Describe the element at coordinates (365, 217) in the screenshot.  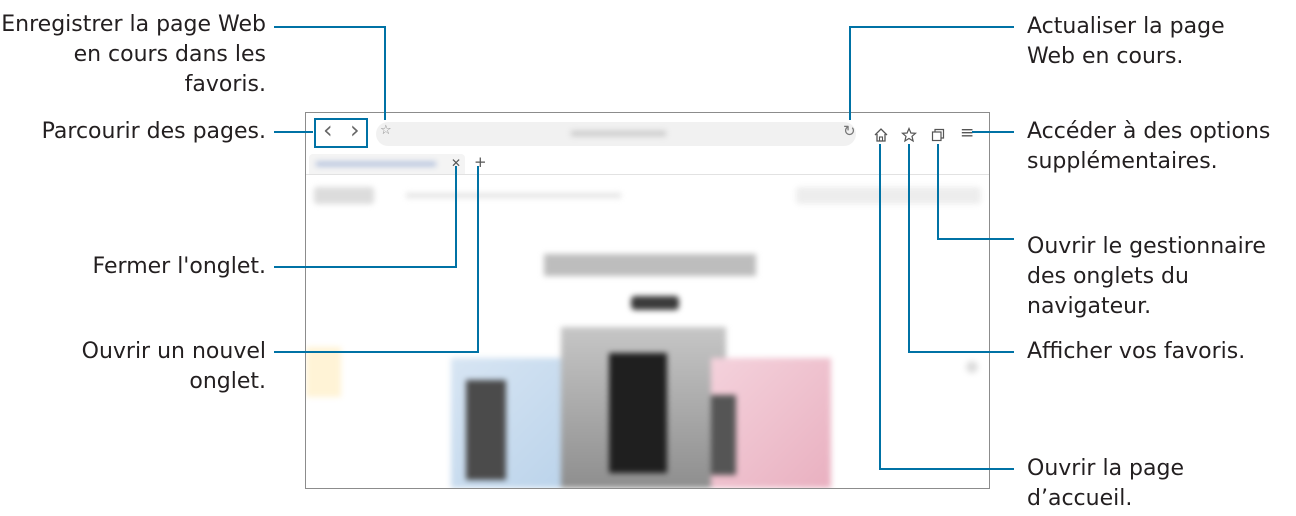
I see `leader-close-tab` at that location.